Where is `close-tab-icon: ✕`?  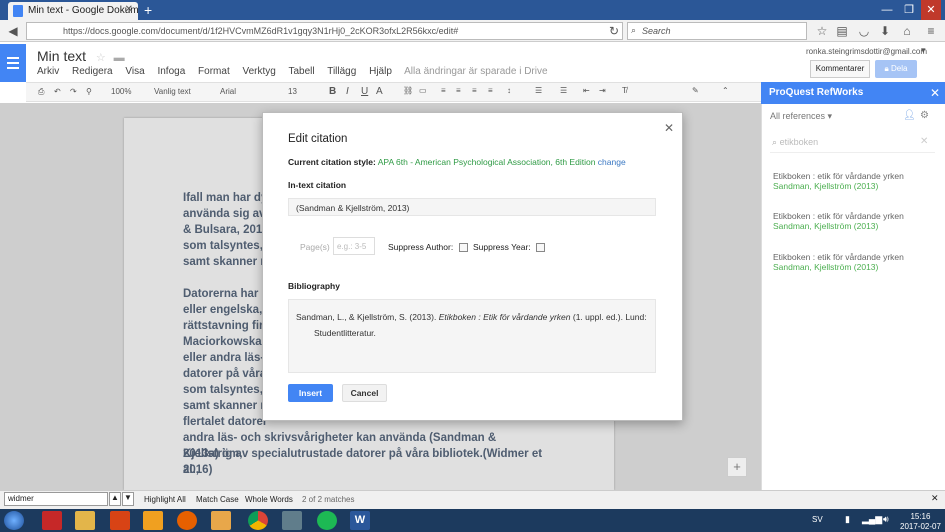 close-tab-icon: ✕ is located at coordinates (129, 9).